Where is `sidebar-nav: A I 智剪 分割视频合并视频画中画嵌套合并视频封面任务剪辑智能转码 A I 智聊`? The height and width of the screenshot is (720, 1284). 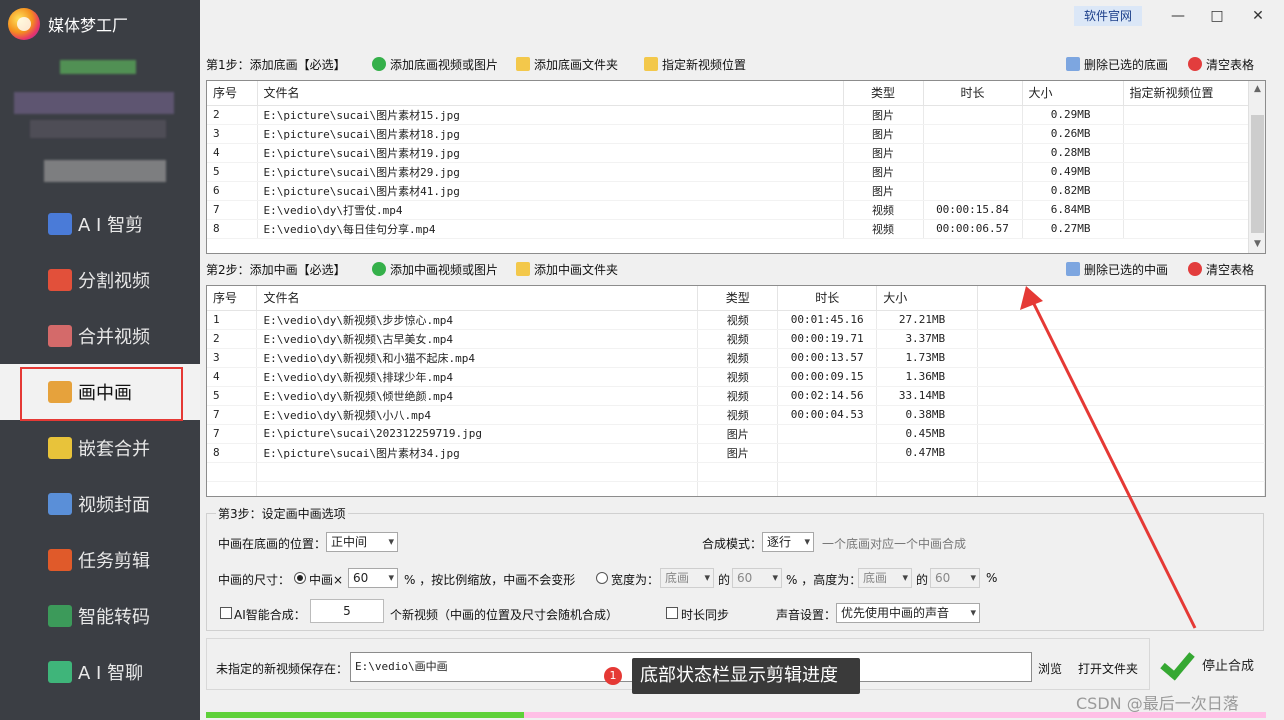
sidebar-nav: A I 智剪 分割视频合并视频画中画嵌套合并视频封面任务剪辑智能转码 A I 智聊 is located at coordinates (100, 448).